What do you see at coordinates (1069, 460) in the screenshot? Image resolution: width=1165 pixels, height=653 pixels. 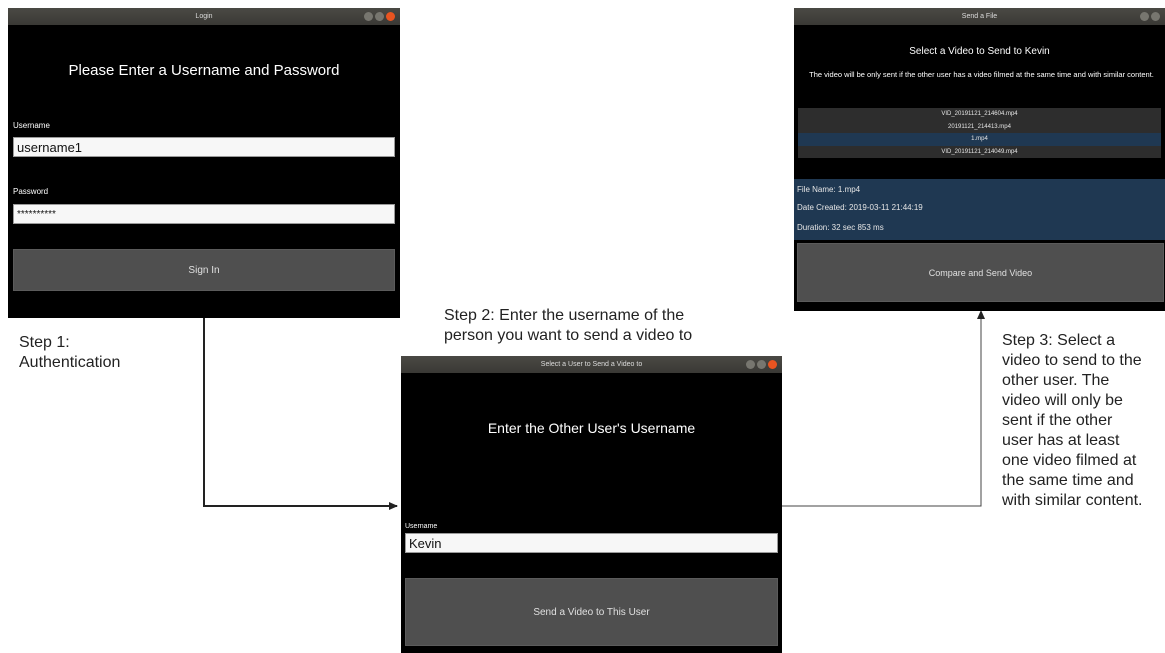 I see `step3-line: one video filmed at` at bounding box center [1069, 460].